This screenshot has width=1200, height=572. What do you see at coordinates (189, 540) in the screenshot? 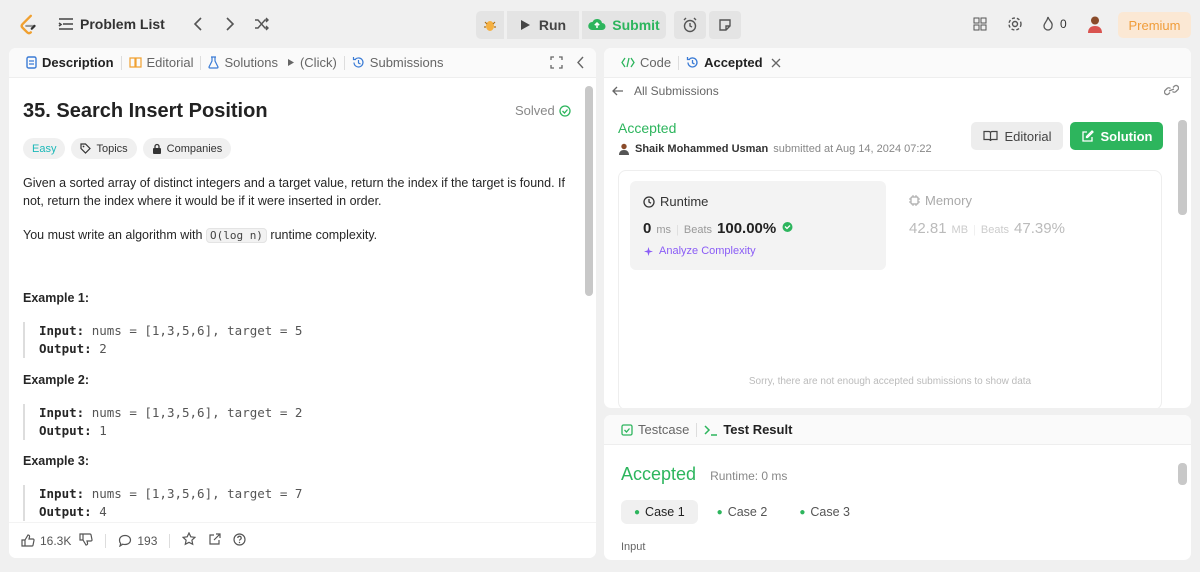
I see `favorite-button` at bounding box center [189, 540].